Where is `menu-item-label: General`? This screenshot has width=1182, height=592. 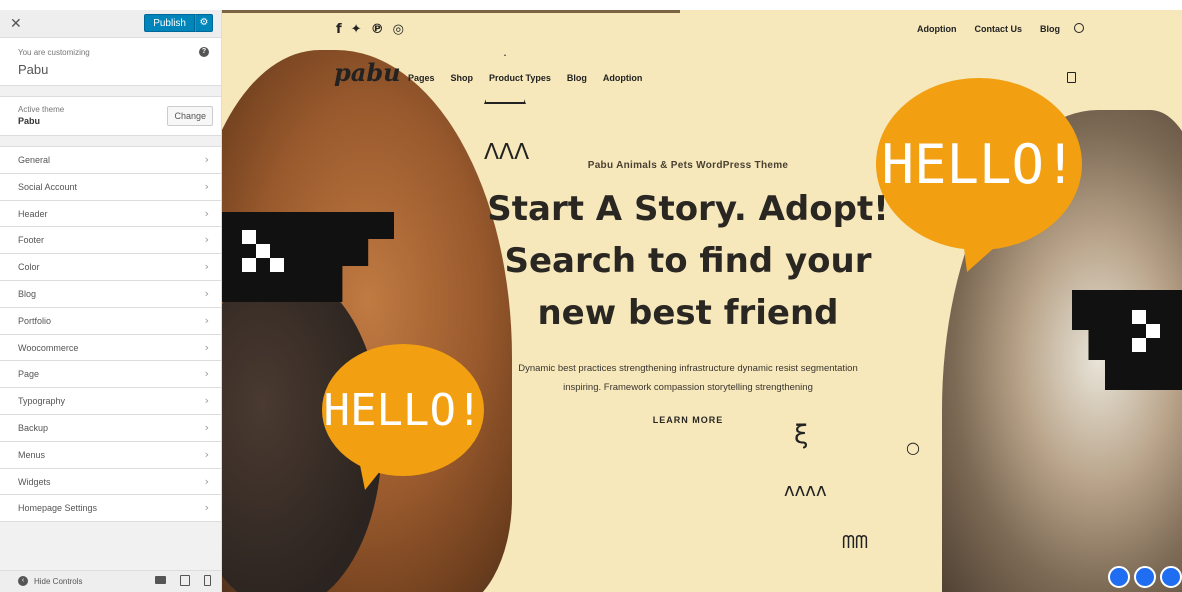 menu-item-label: General is located at coordinates (34, 160).